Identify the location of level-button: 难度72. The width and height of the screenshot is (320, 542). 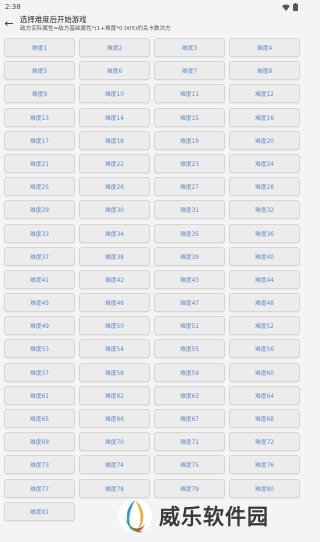
(264, 442).